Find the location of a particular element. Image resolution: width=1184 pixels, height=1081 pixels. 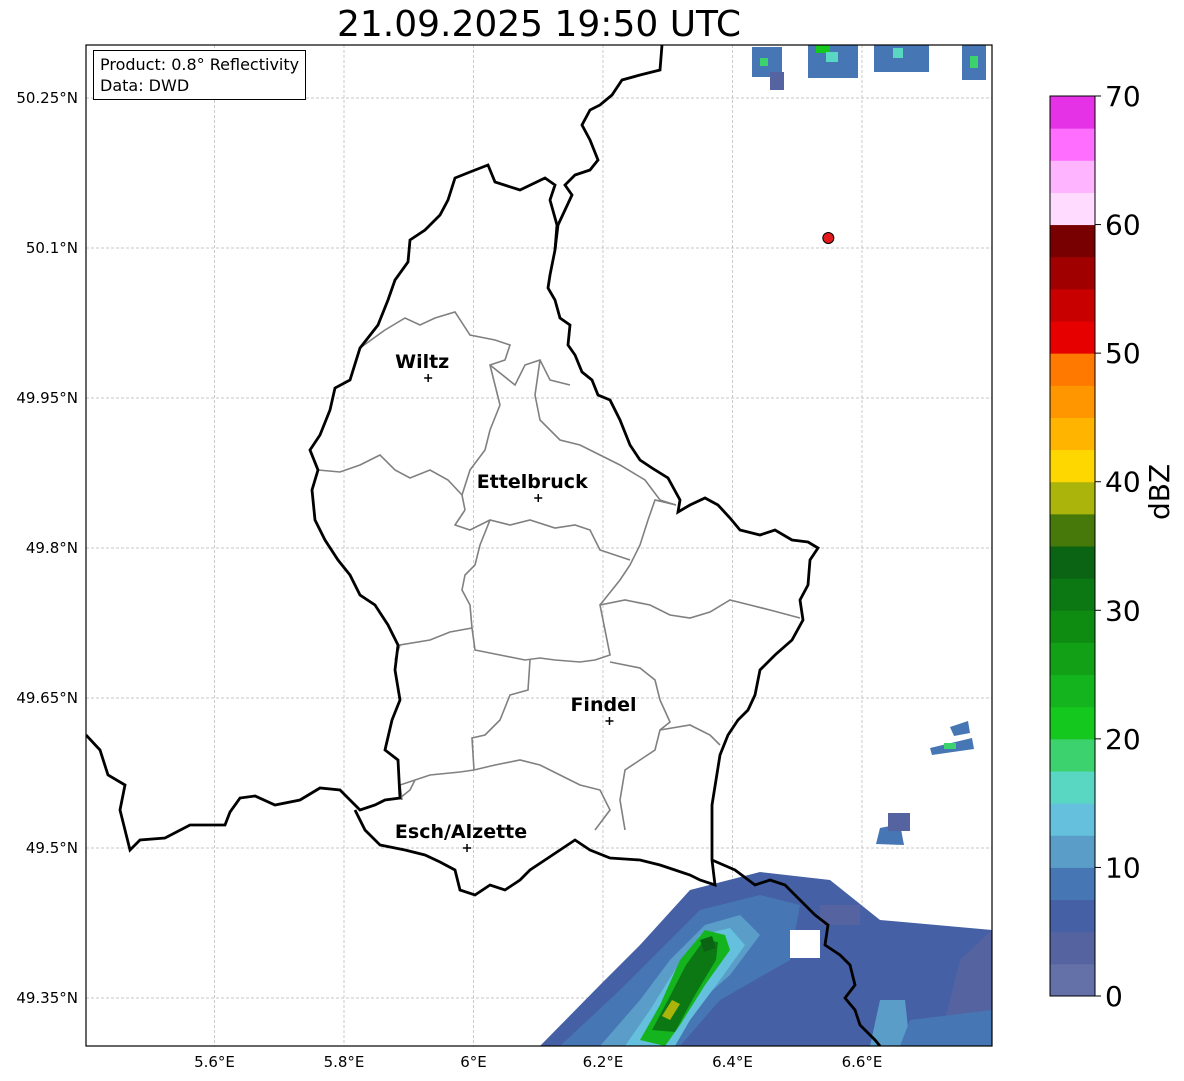

colorbar-tick-labels: 0 10 20 30 40 50 60 70 is located at coordinates (1118, 546).